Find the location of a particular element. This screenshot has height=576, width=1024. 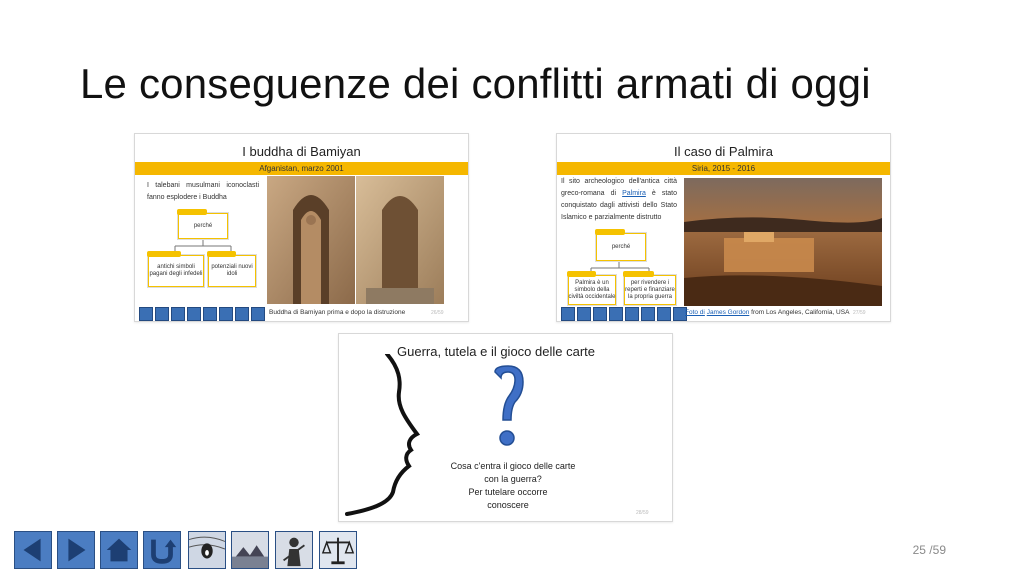

bamiyan-box-right: potenziali nuovi idoli is located at coordinates (232, 269).